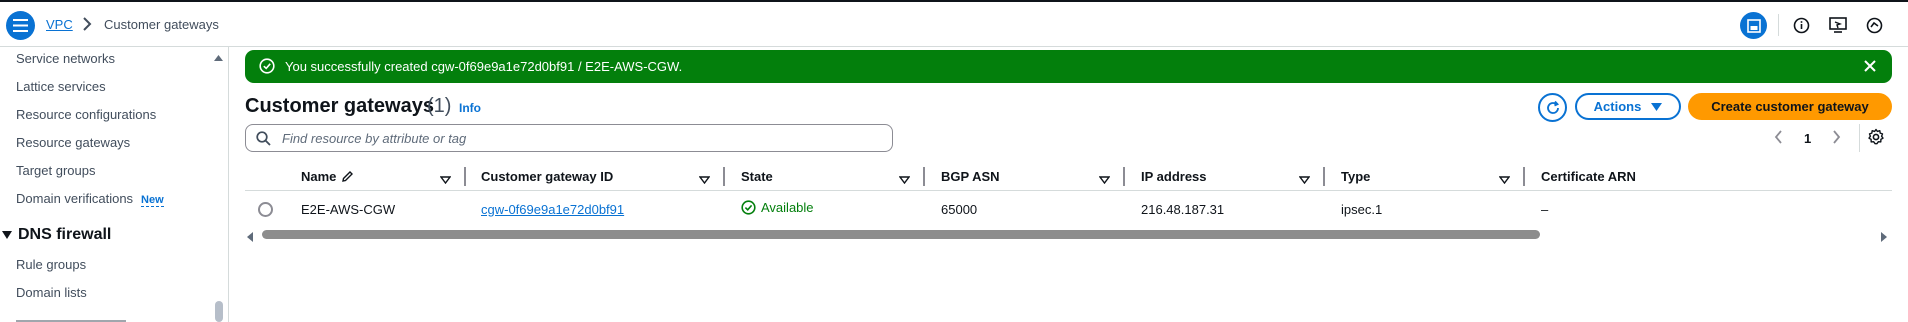 Image resolution: width=1908 pixels, height=322 pixels. I want to click on new-badge: New, so click(152, 200).